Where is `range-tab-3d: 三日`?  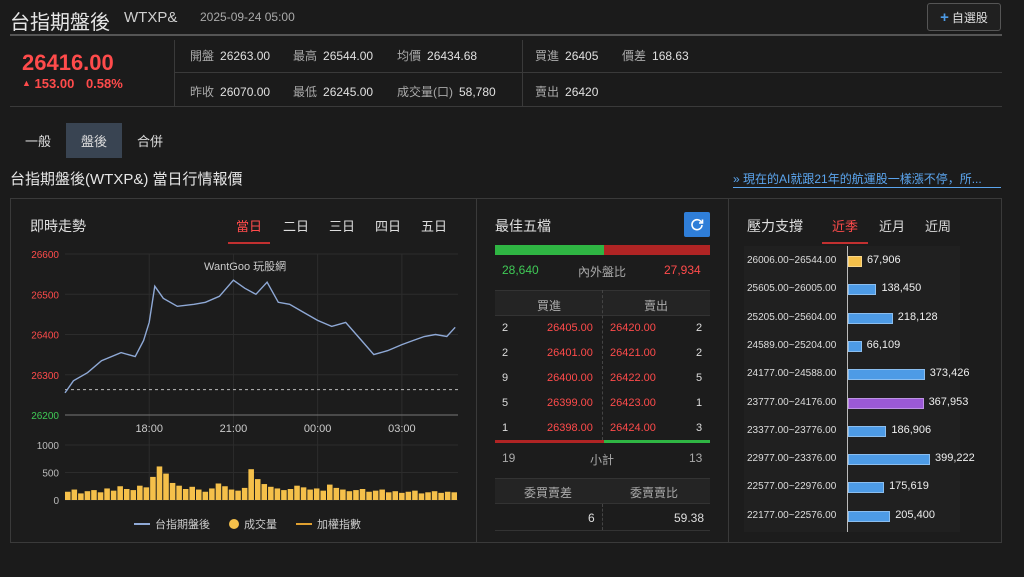
range-tab-3d: 三日 is located at coordinates (342, 225).